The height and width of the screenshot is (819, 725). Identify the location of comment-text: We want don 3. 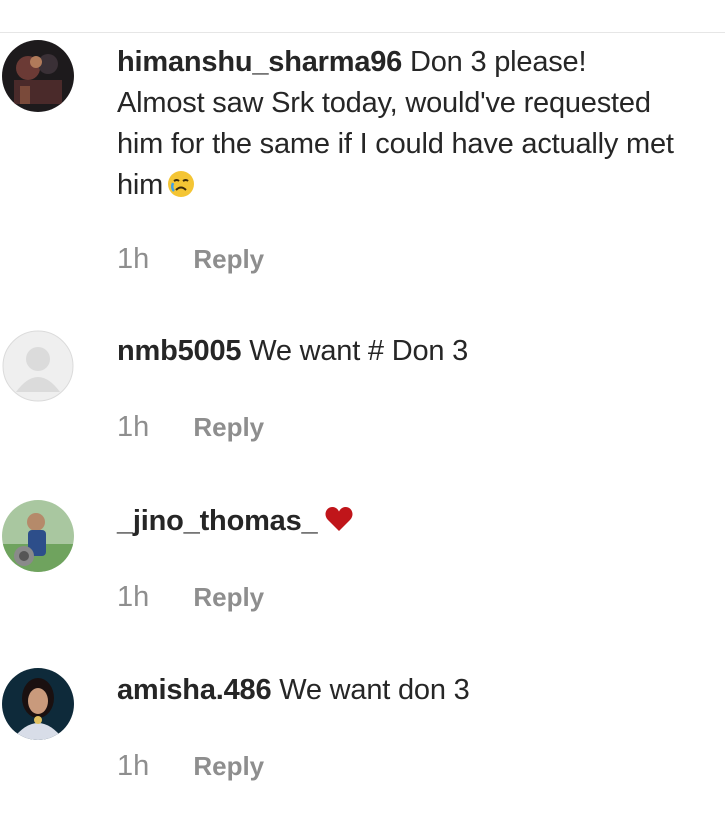
(374, 690).